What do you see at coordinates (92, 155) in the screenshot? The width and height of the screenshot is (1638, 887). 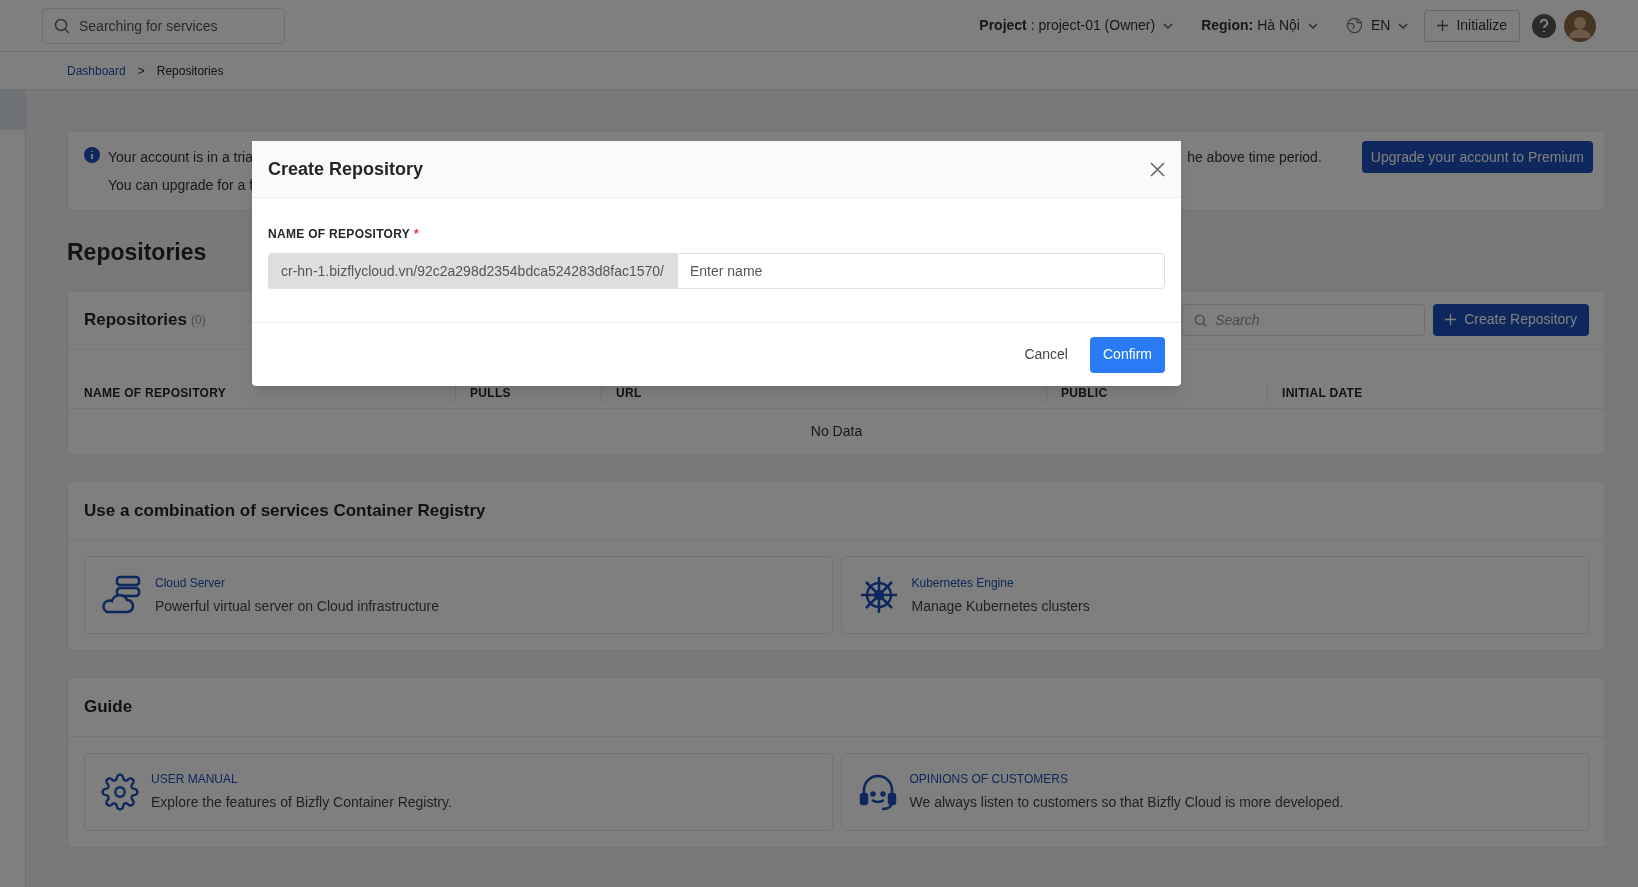 I see `info-icon` at bounding box center [92, 155].